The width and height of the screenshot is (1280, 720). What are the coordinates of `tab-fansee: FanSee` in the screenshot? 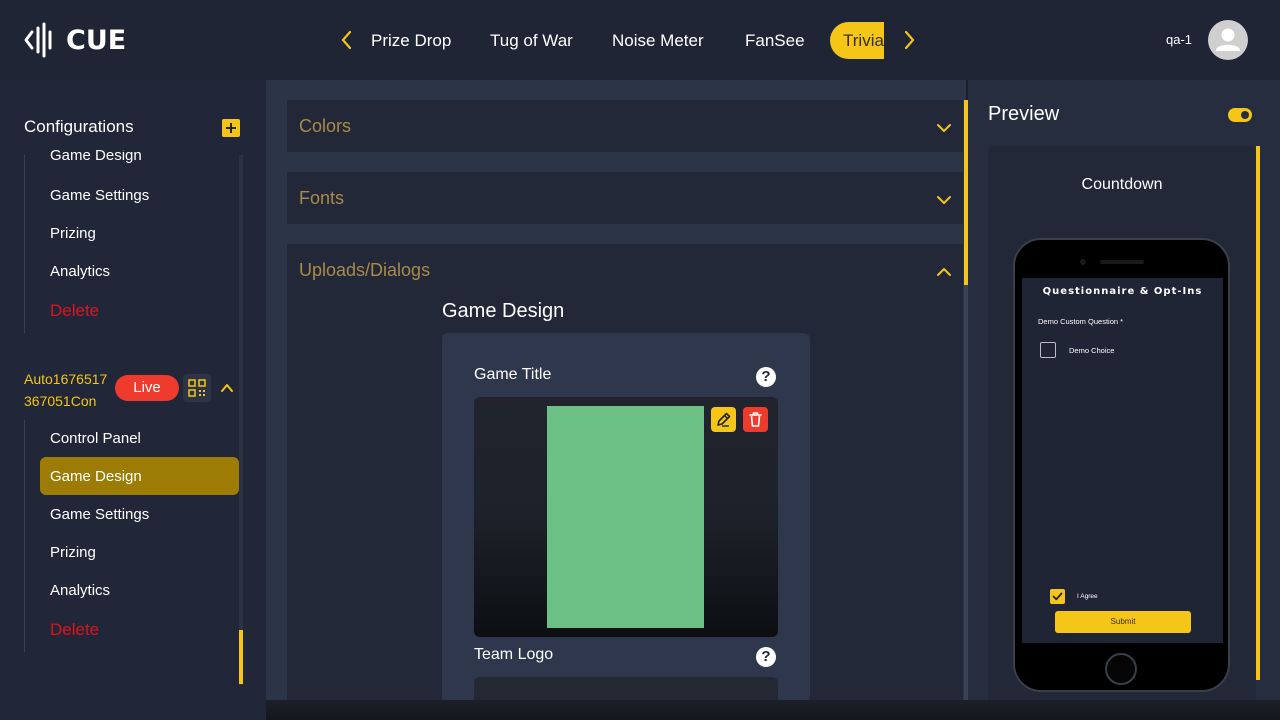 It's located at (787, 40).